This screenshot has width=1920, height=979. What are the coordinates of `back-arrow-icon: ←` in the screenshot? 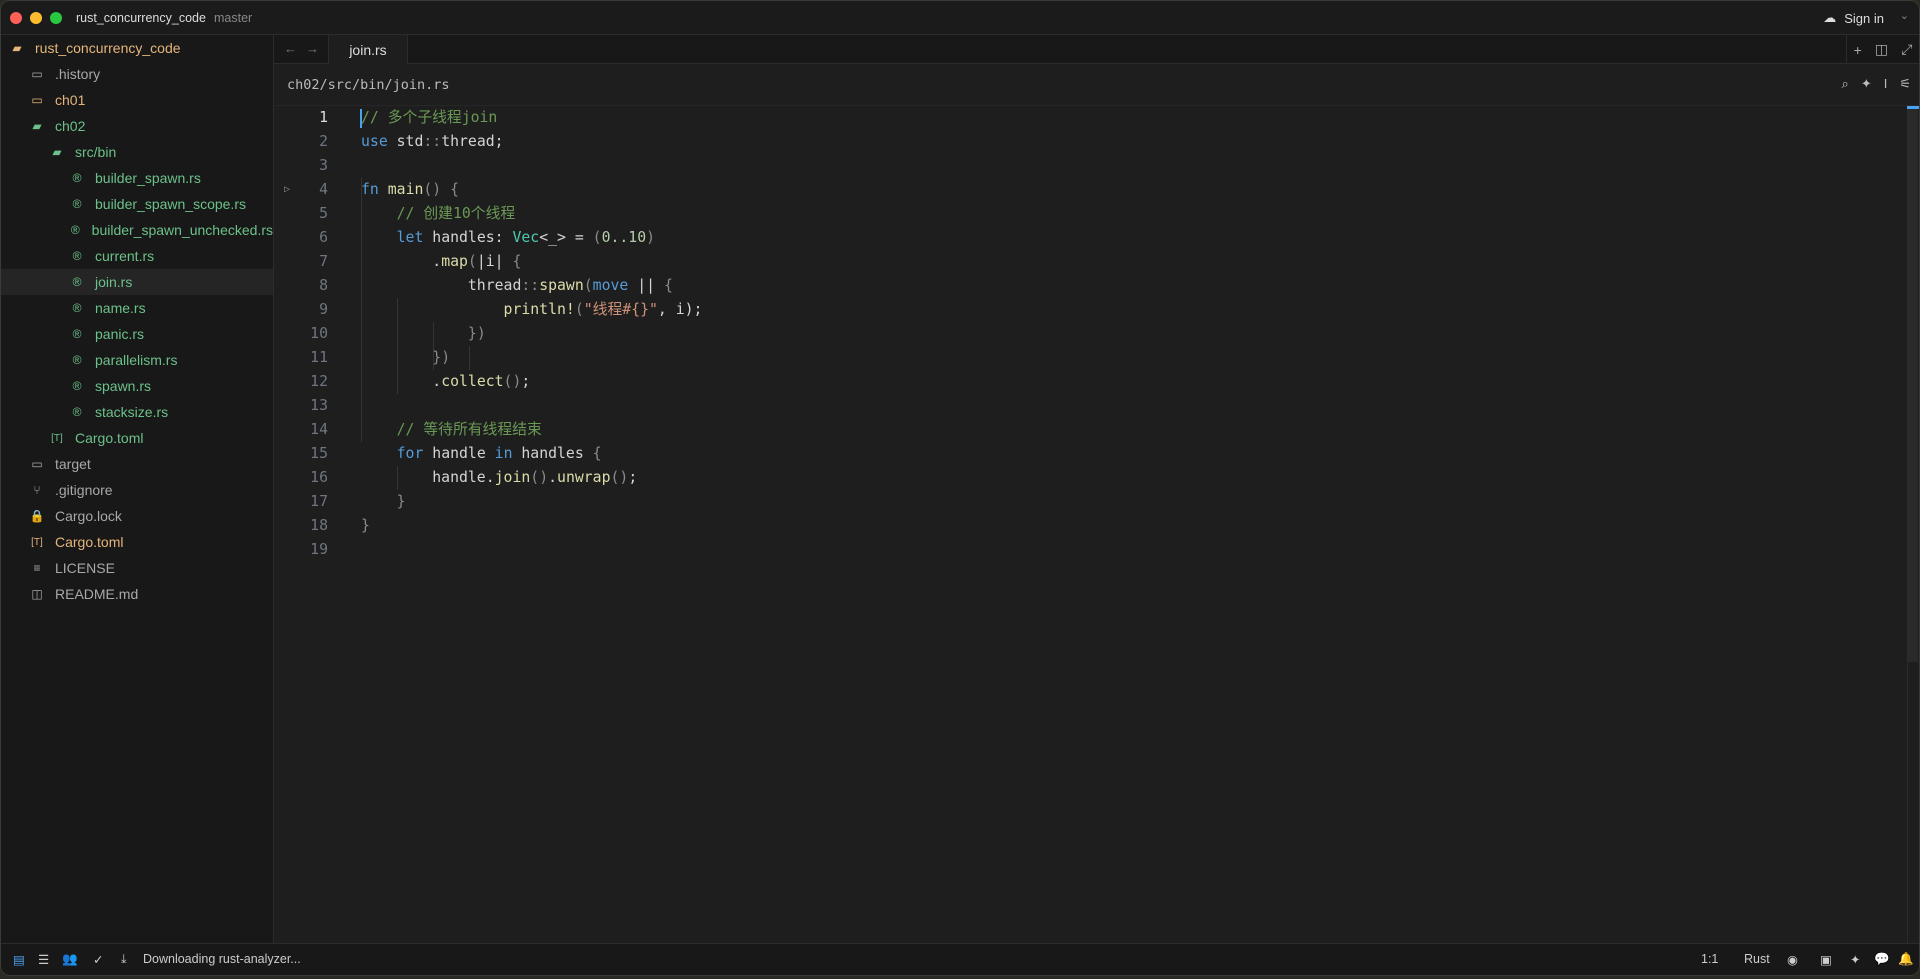 It's located at (290, 48).